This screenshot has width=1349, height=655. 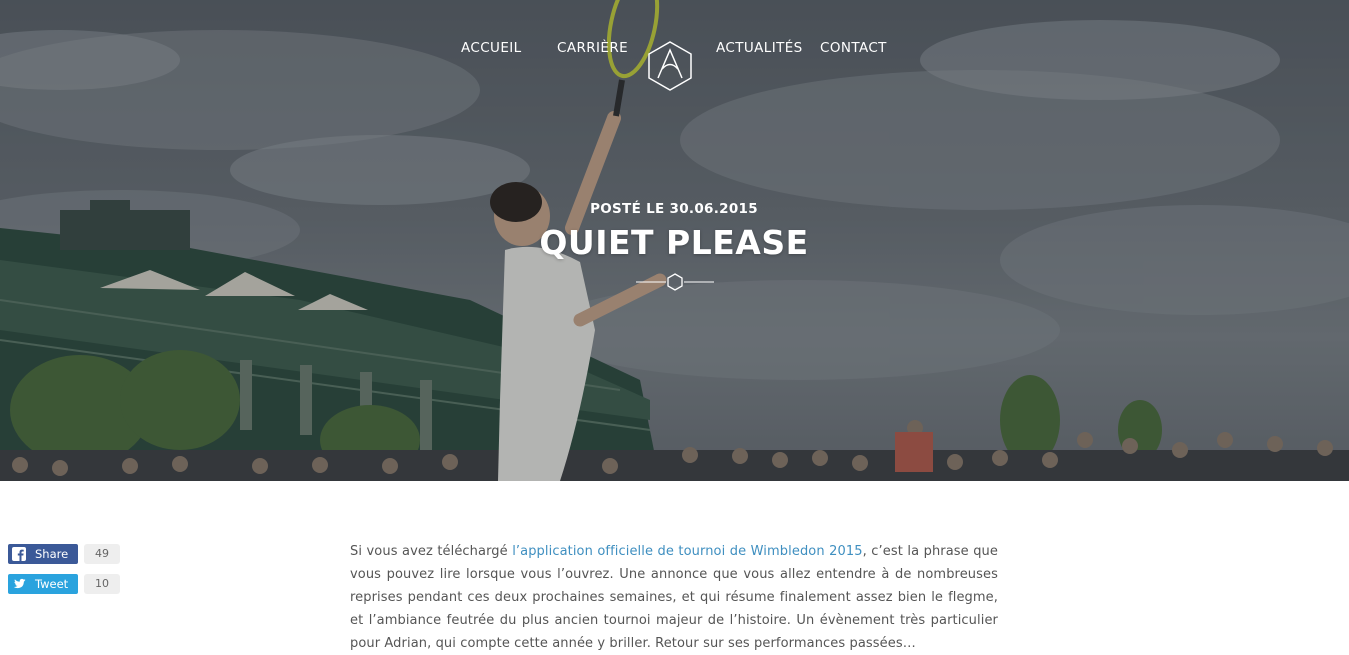 What do you see at coordinates (675, 282) in the screenshot?
I see `hexagon-divider-icon` at bounding box center [675, 282].